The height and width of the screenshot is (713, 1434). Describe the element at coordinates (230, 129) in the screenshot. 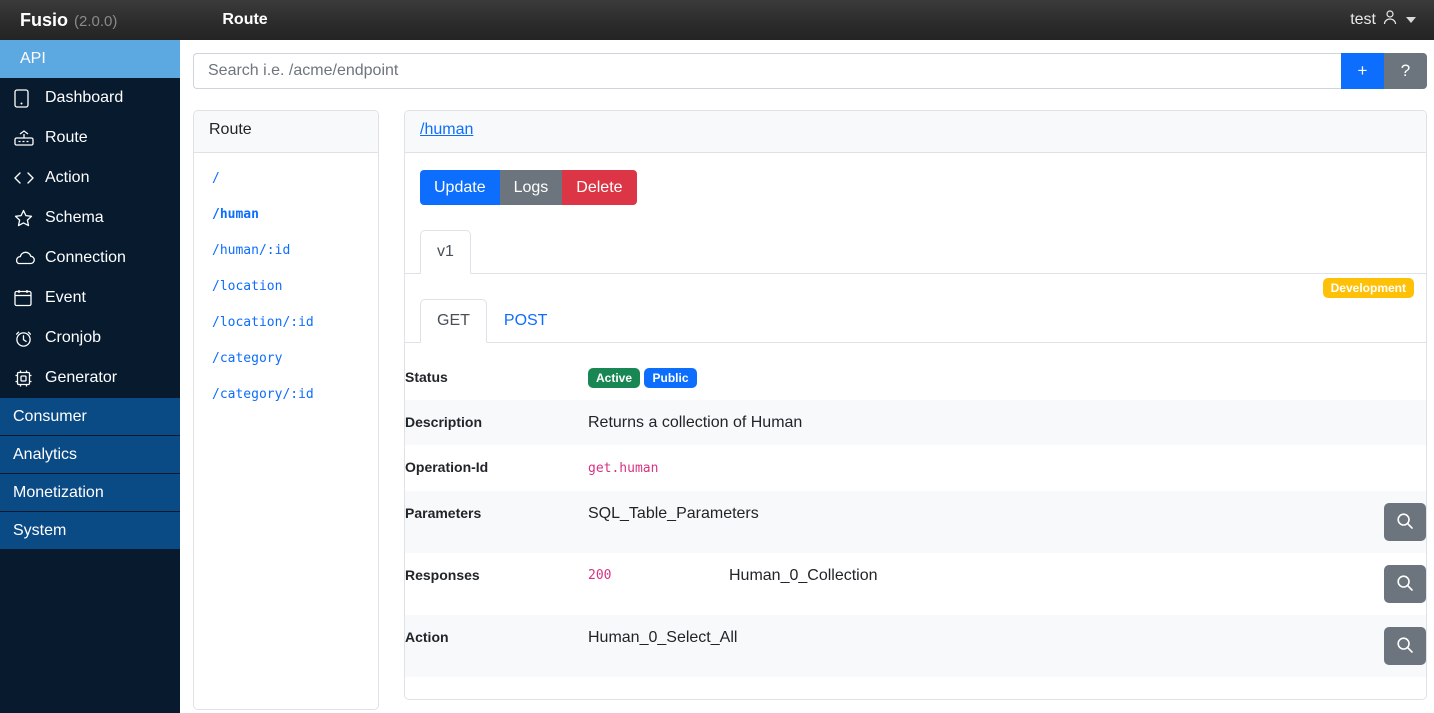

I see `route-list-title: Route` at that location.